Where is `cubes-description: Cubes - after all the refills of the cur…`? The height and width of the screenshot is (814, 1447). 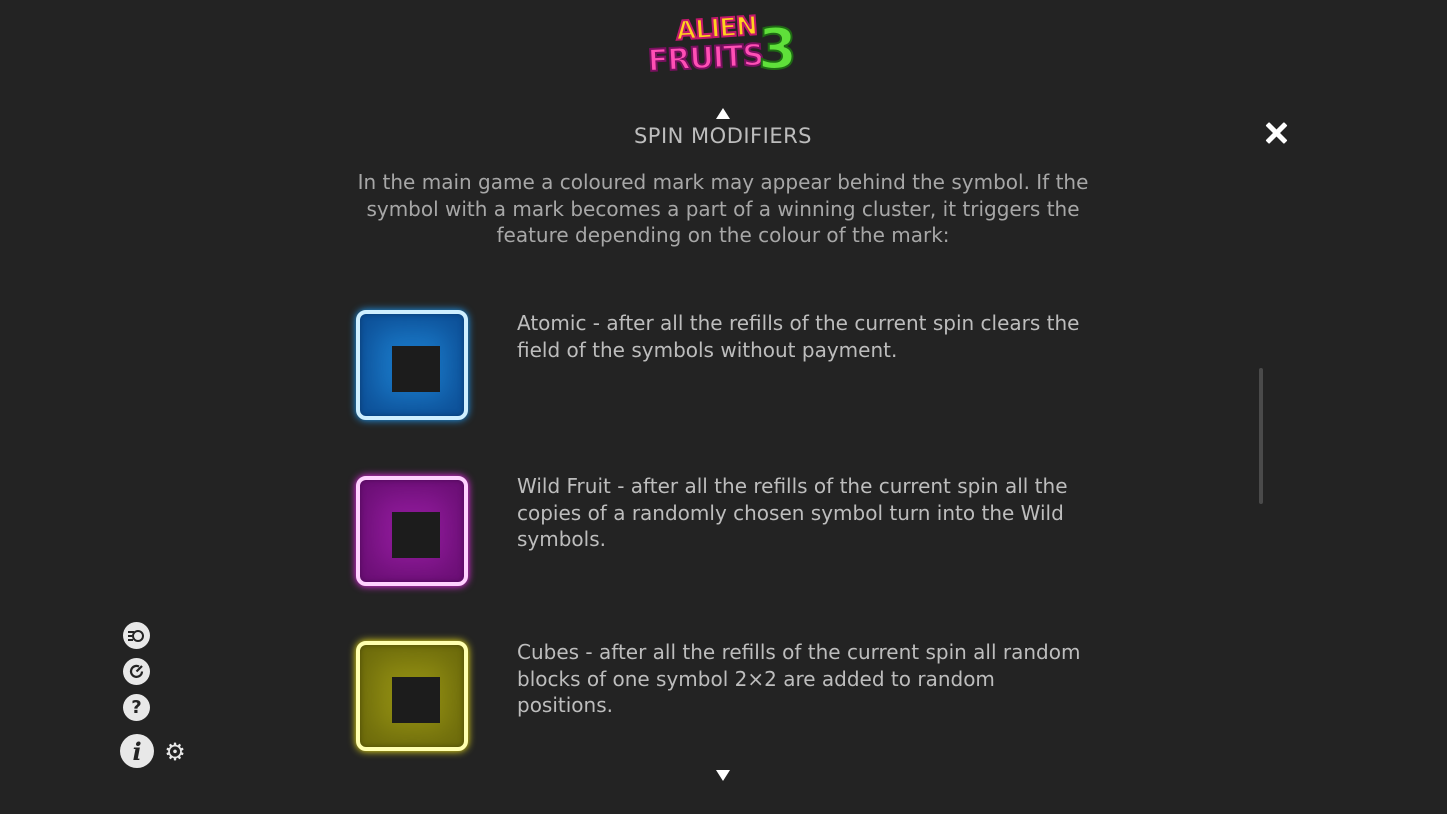 cubes-description: Cubes - after all the refills of the cur… is located at coordinates (799, 678).